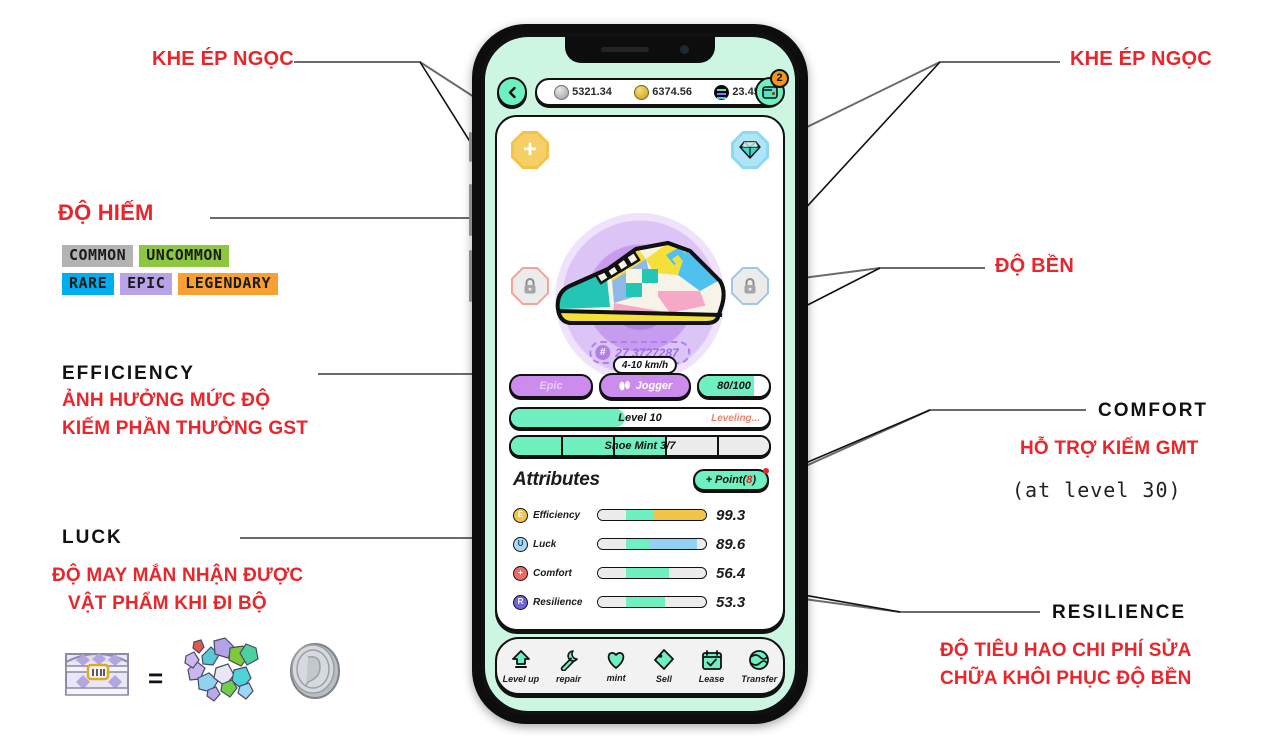  What do you see at coordinates (1109, 448) in the screenshot?
I see `annotation-comfort-desc: HỖ TRỢ KIẾM GMT` at bounding box center [1109, 448].